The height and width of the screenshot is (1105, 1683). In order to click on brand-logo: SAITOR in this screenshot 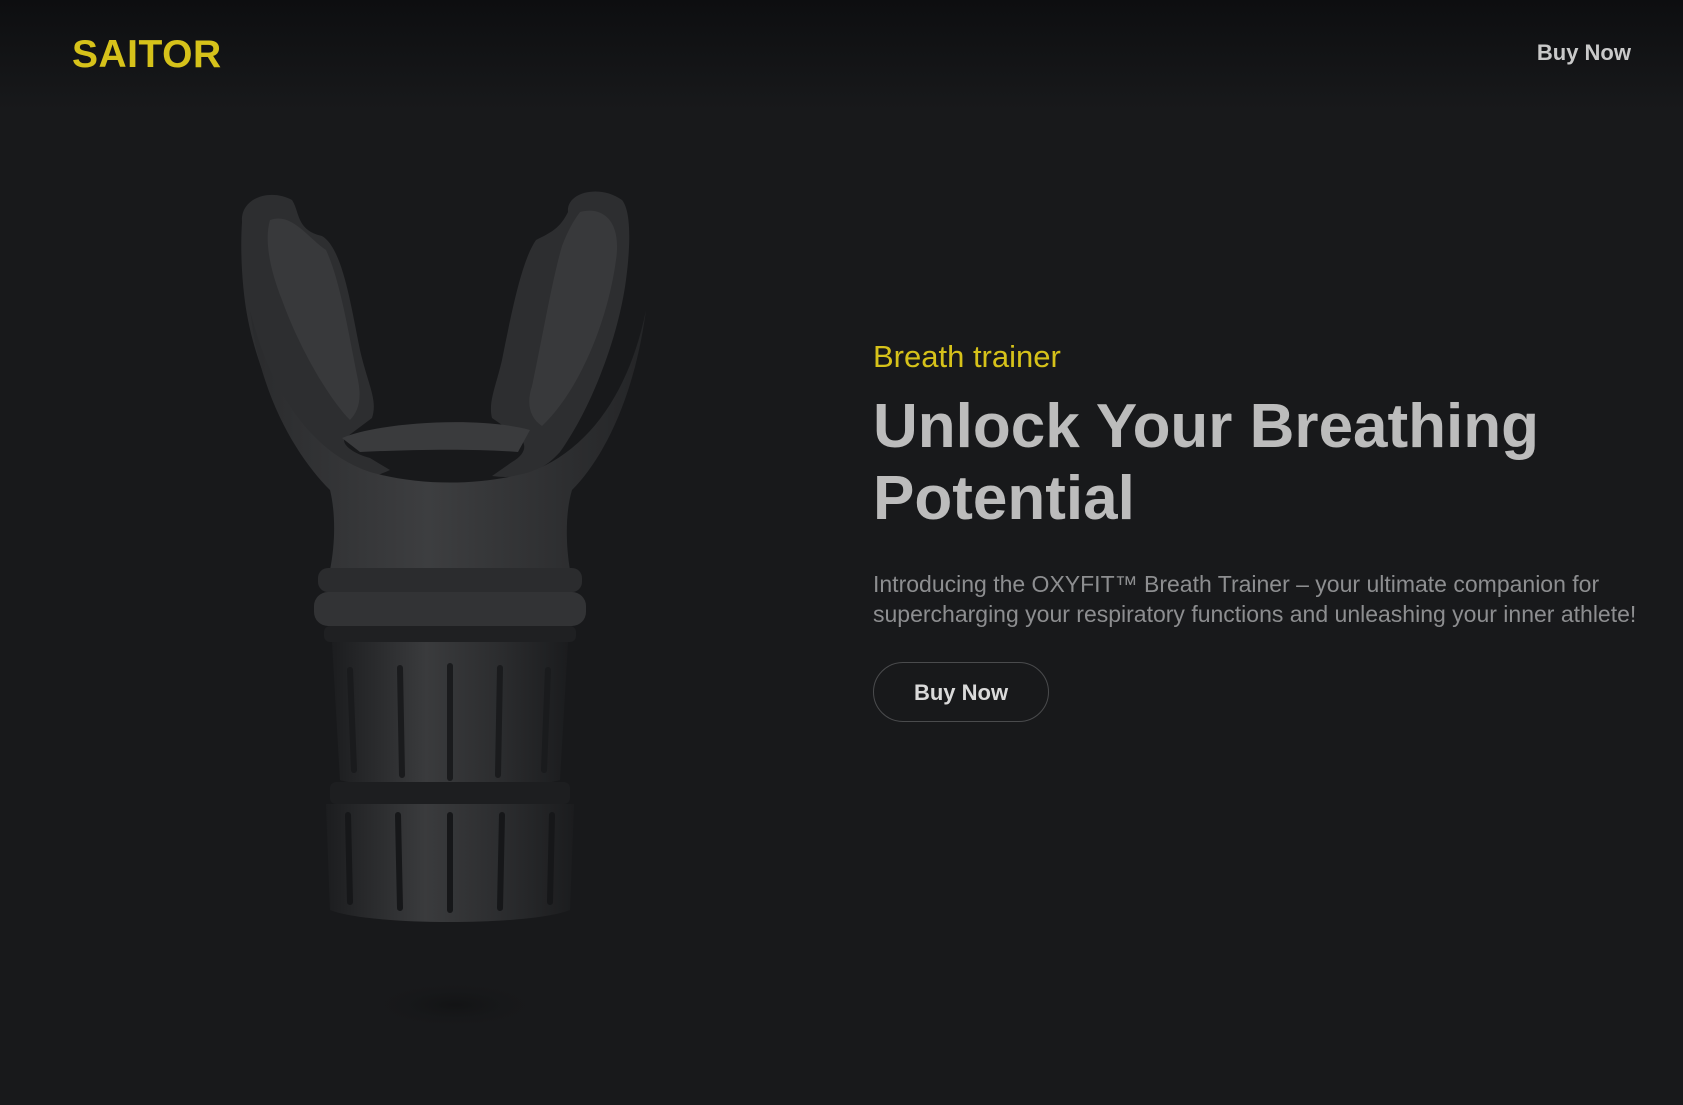, I will do `click(147, 55)`.